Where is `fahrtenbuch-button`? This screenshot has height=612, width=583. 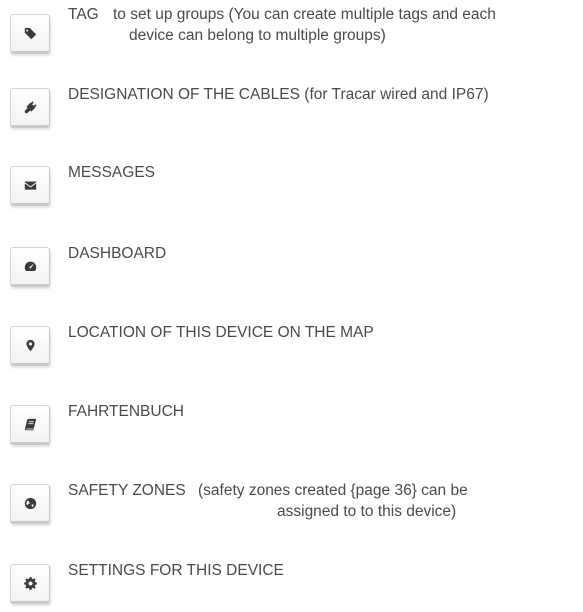 fahrtenbuch-button is located at coordinates (30, 425).